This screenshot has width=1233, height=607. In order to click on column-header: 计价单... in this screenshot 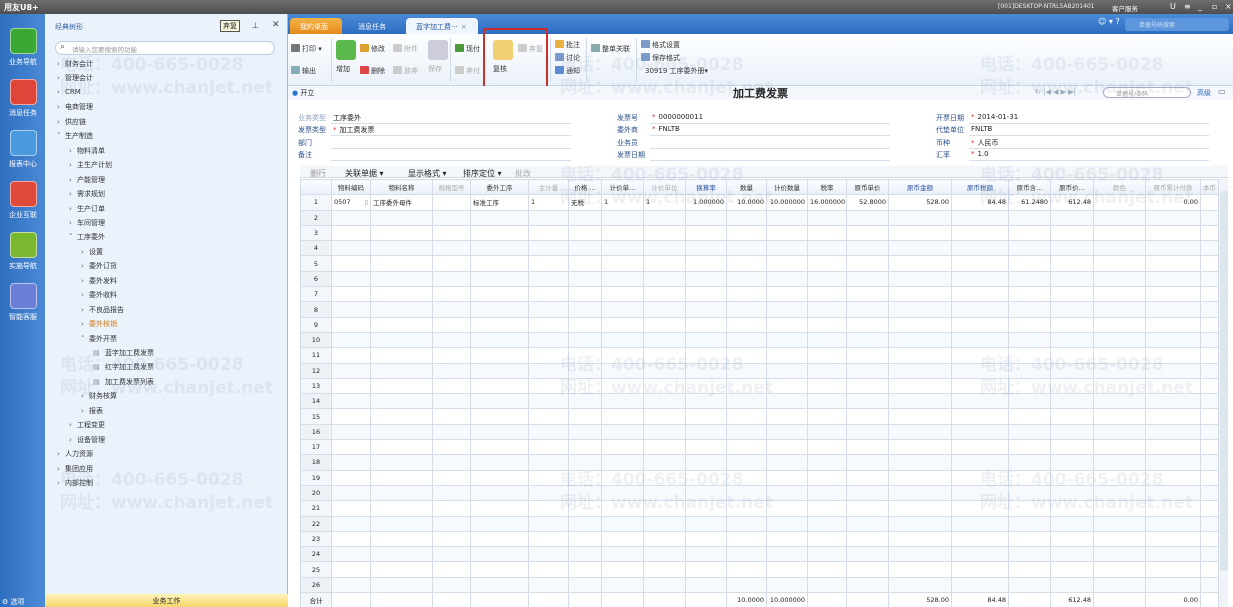, I will do `click(622, 187)`.